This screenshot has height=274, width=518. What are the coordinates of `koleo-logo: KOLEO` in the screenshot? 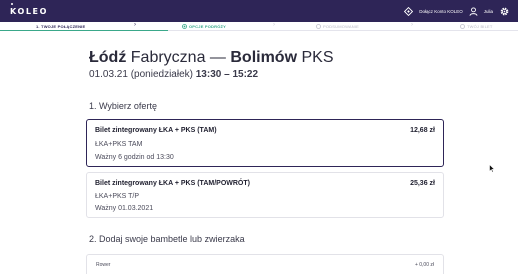 It's located at (29, 11).